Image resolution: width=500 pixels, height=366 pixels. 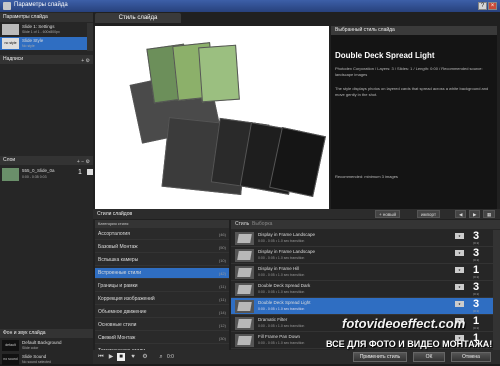 I want to click on sound-item: no sound Slide Sound No sound selected, so click(x=43, y=359).